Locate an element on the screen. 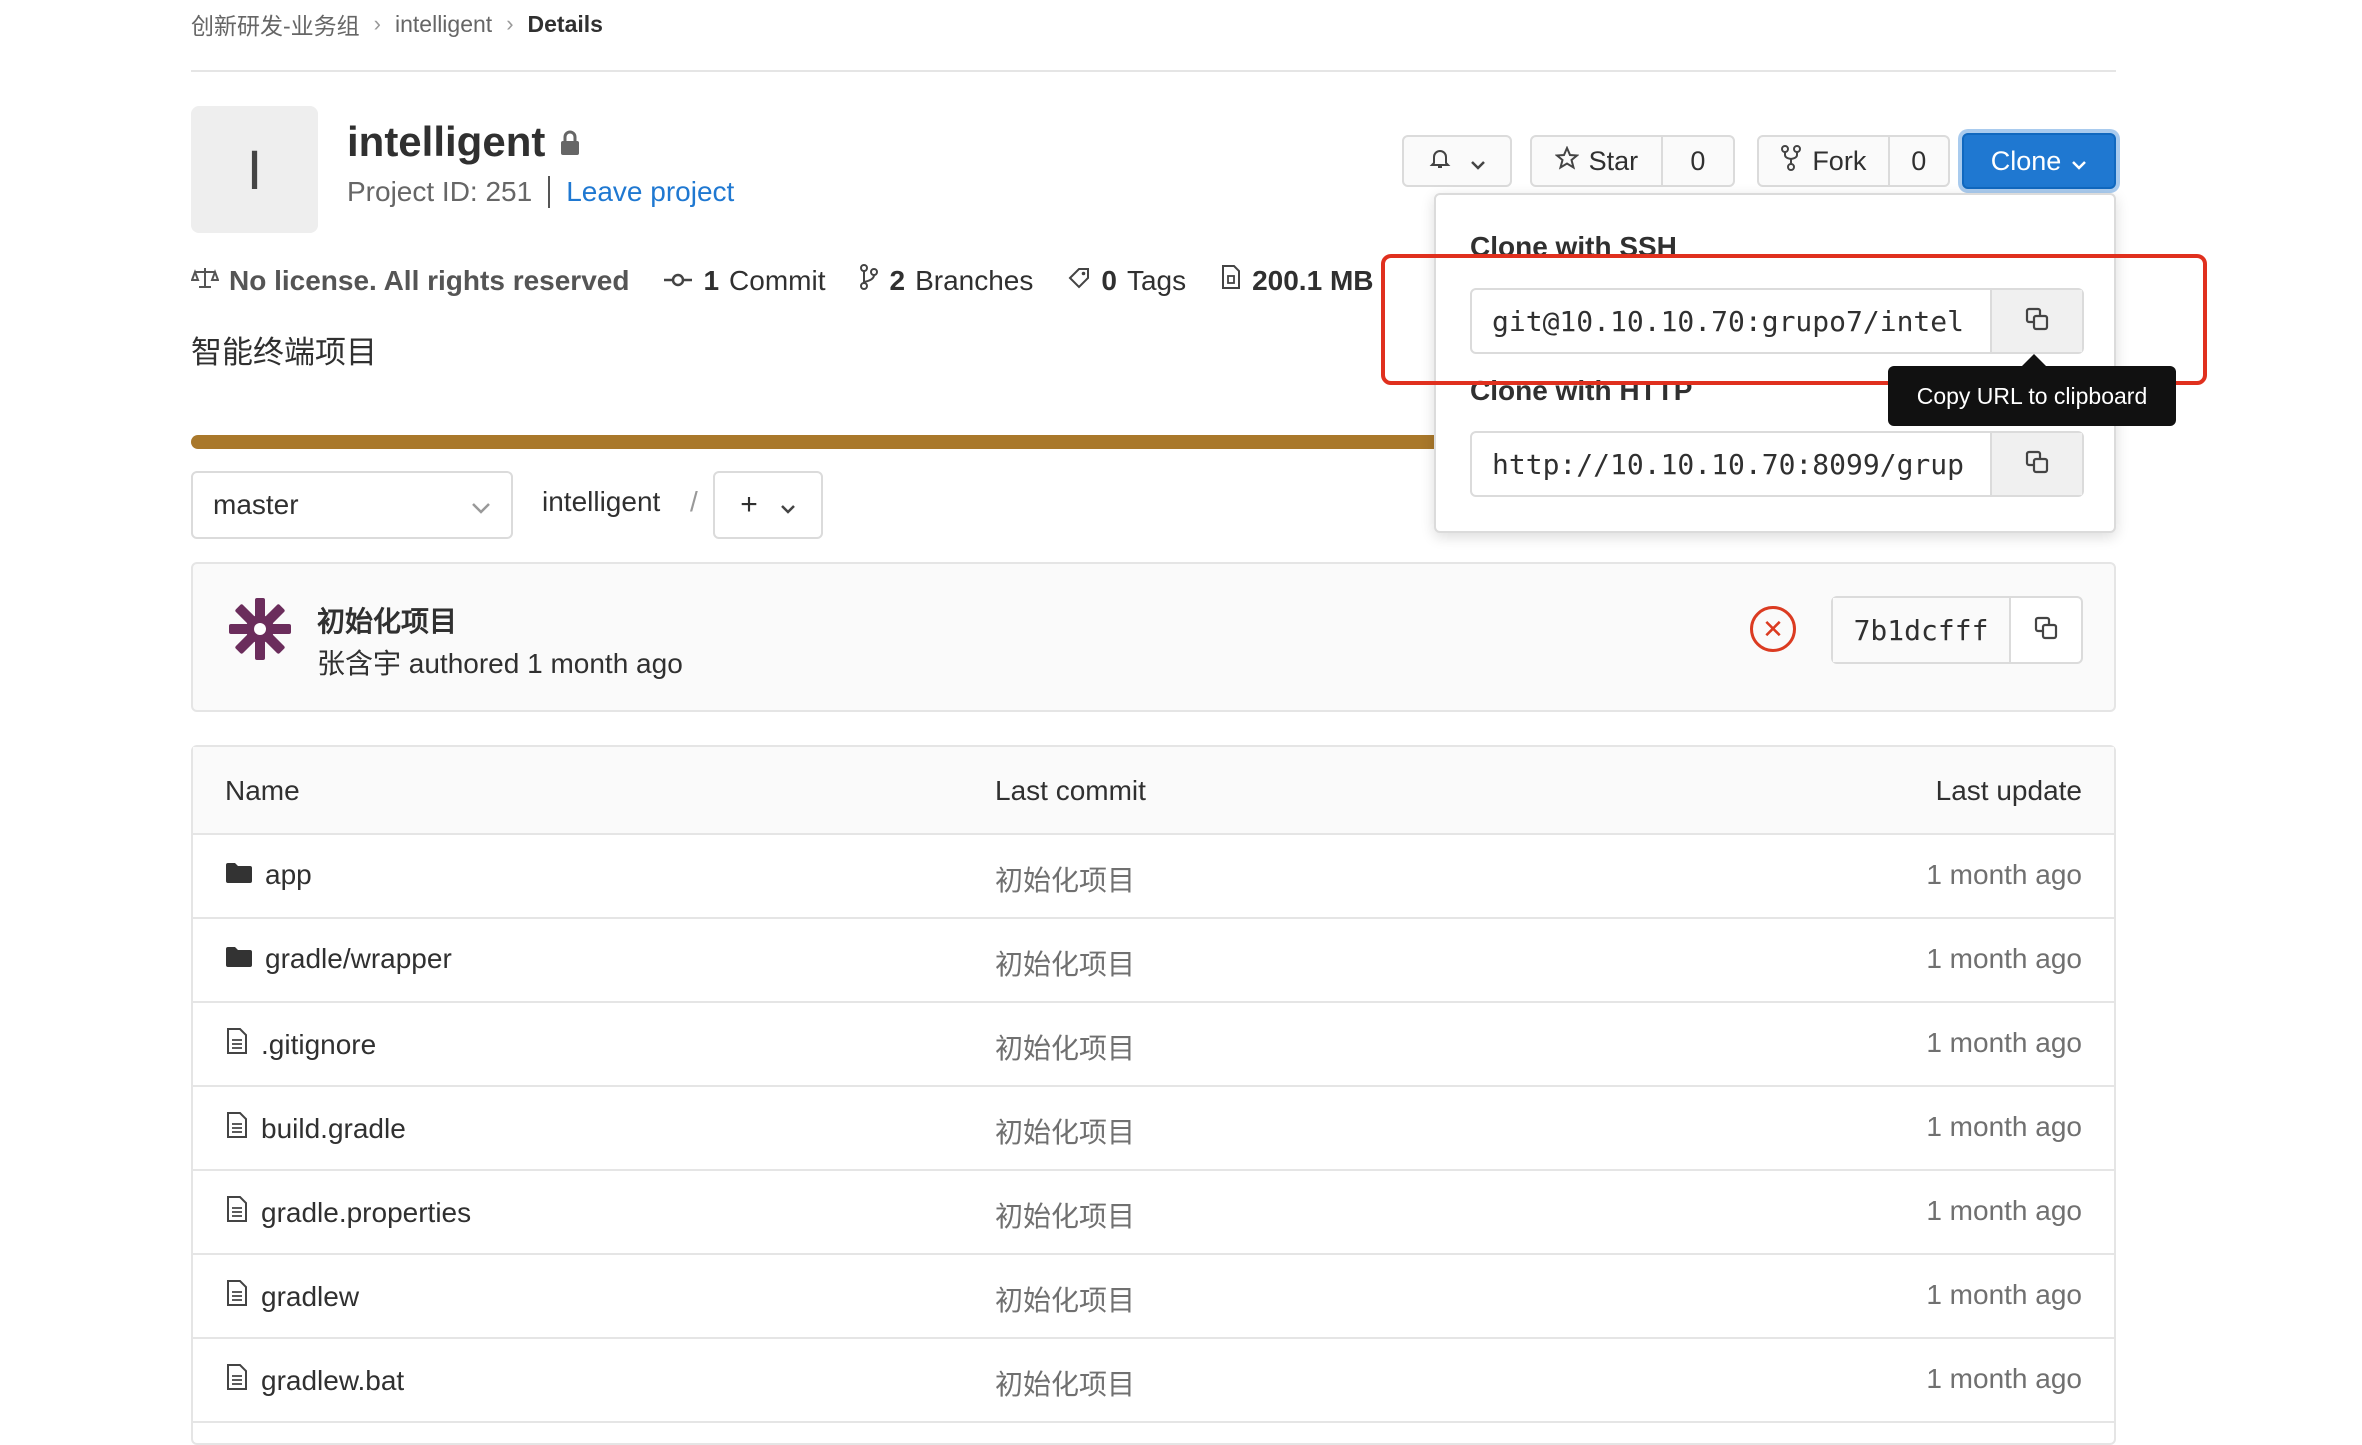  table-row: .gitignore 初始化项目 1 month ago is located at coordinates (1153, 1045).